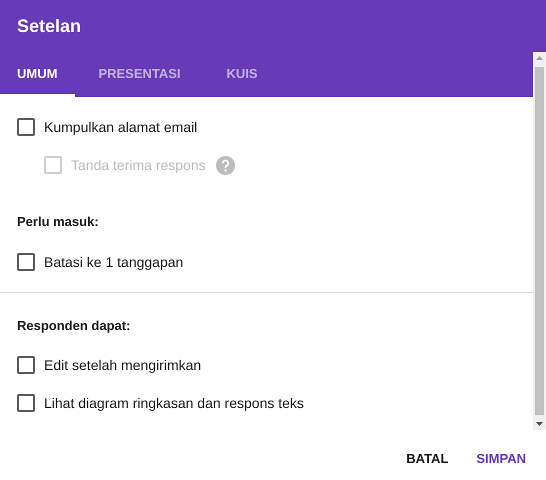 This screenshot has height=480, width=546. Describe the element at coordinates (174, 403) in the screenshot. I see `checkbox-label: Lihat diagram ringkasan dan respons teks` at that location.